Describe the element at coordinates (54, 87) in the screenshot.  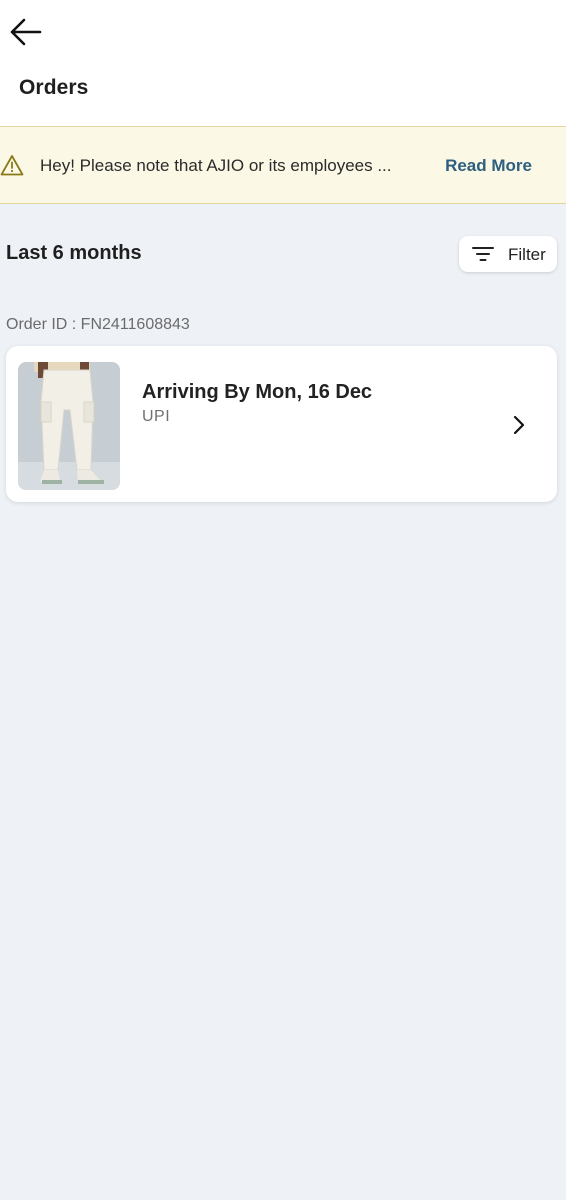
I see `page-title: Orders` at that location.